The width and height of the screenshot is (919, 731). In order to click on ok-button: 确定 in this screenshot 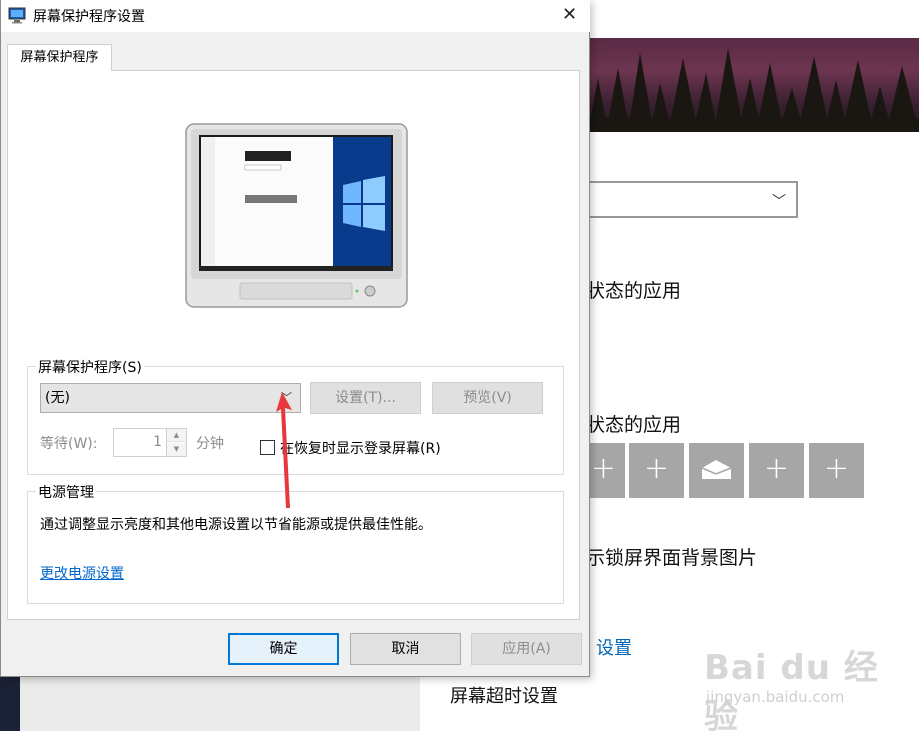, I will do `click(283, 649)`.